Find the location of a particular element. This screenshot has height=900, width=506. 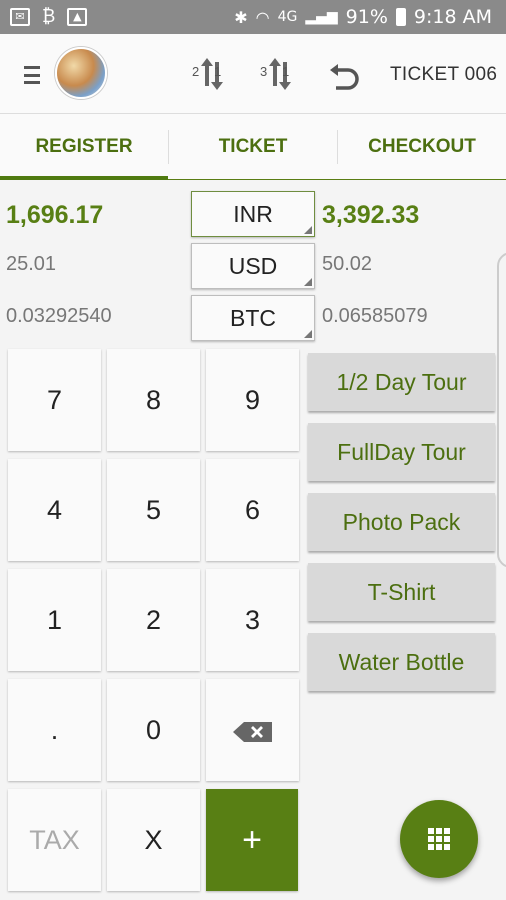

key-1: 1 is located at coordinates (54, 620).